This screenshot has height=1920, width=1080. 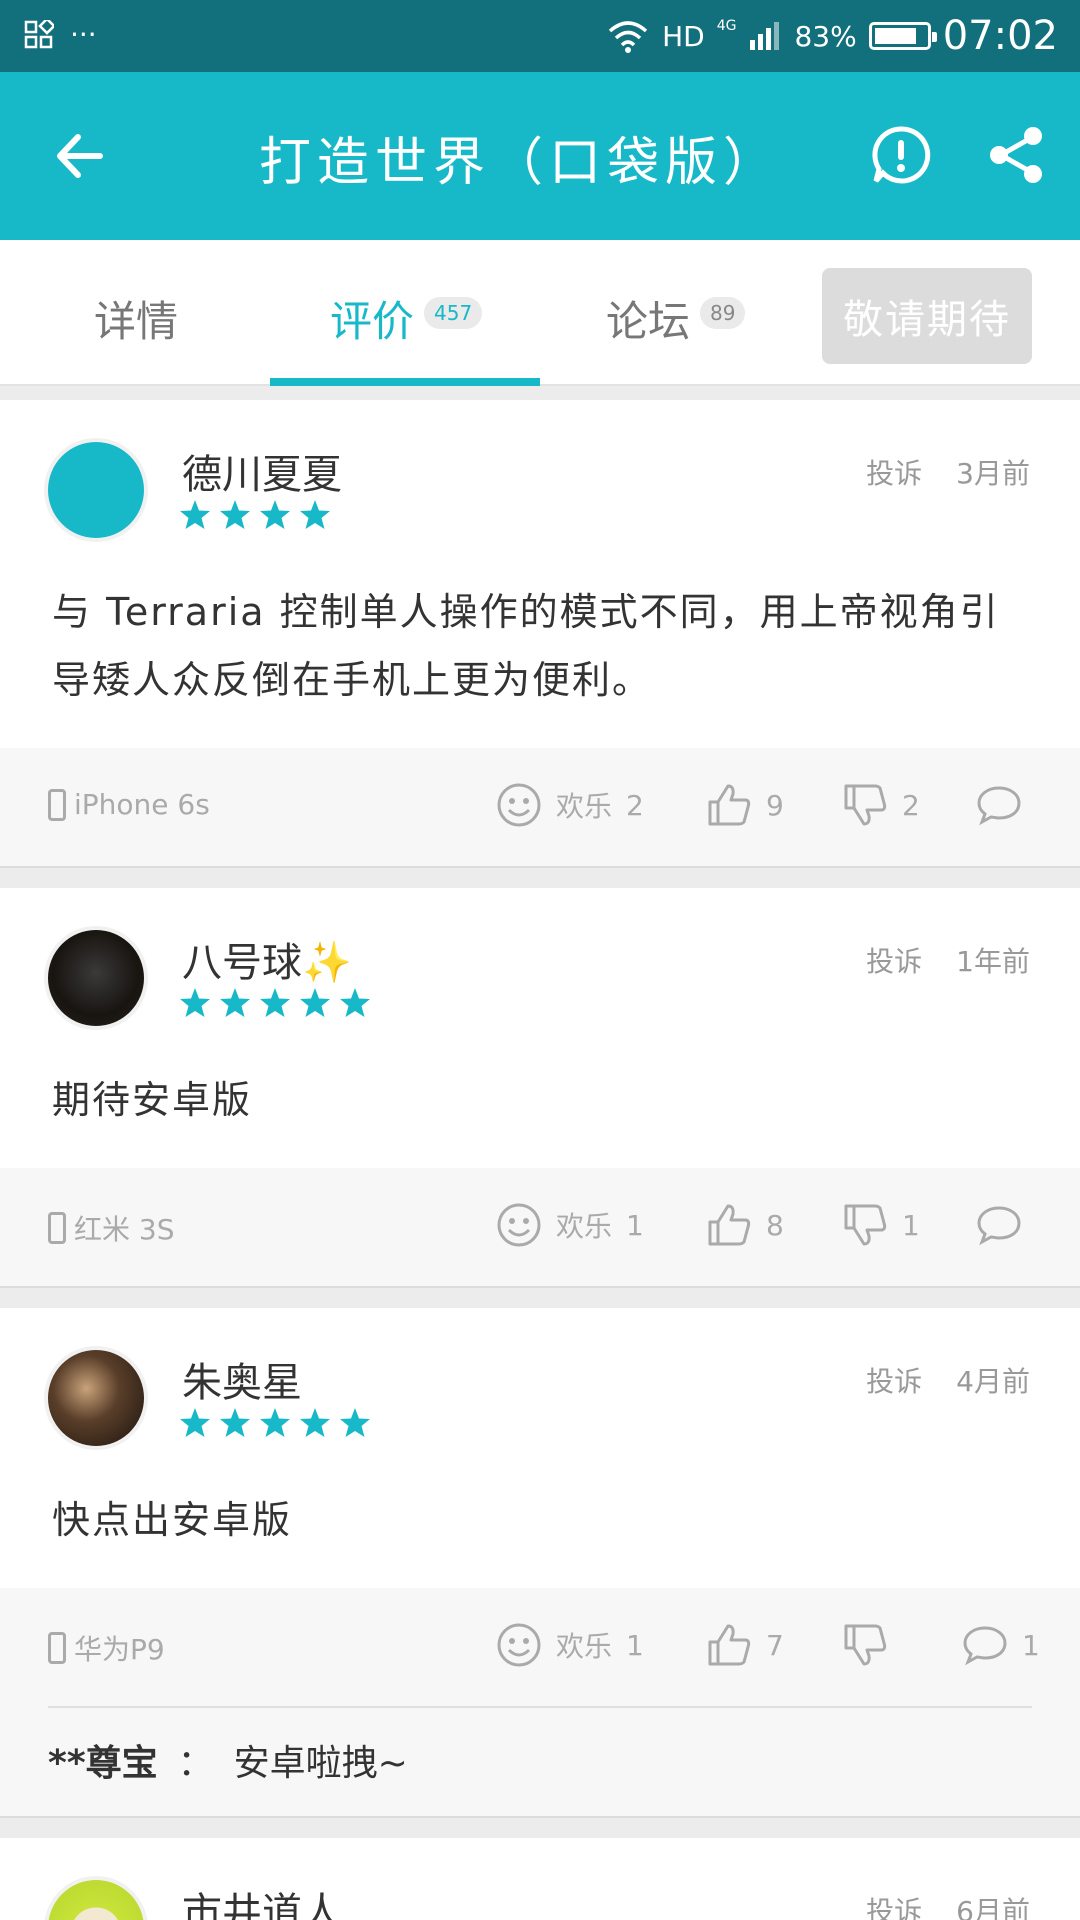 I want to click on smiley-icon, so click(x=519, y=1645).